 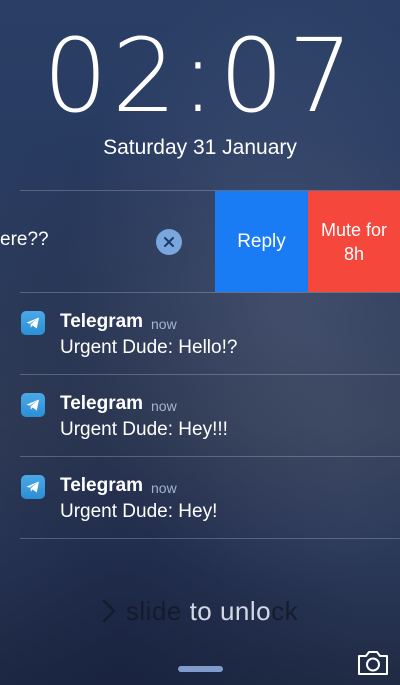 I want to click on lock-clock: 02:07, so click(x=200, y=76).